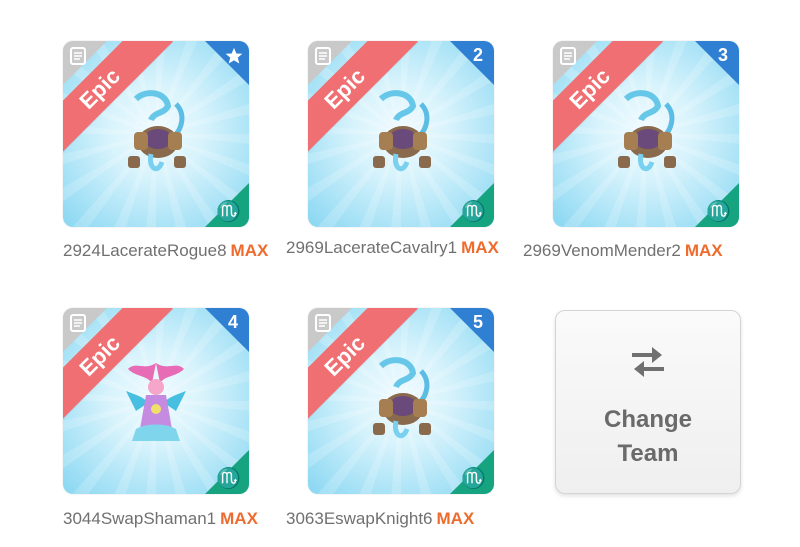  I want to click on monster-name-4: 3044SwapShaman1 MAX, so click(160, 519).